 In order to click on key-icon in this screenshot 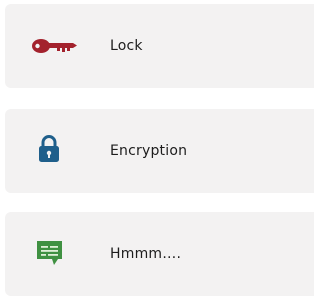, I will do `click(55, 46)`.